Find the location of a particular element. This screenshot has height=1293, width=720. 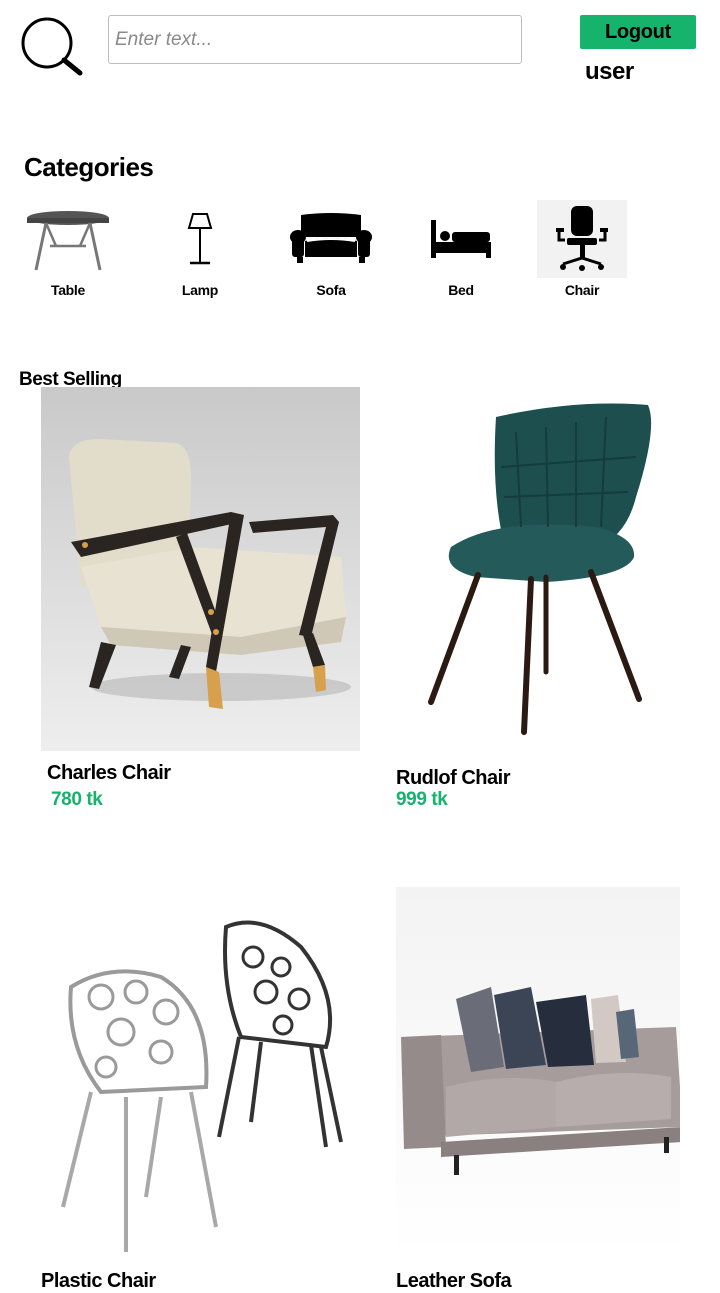

product-name: Leather Sofa is located at coordinates (454, 1281).